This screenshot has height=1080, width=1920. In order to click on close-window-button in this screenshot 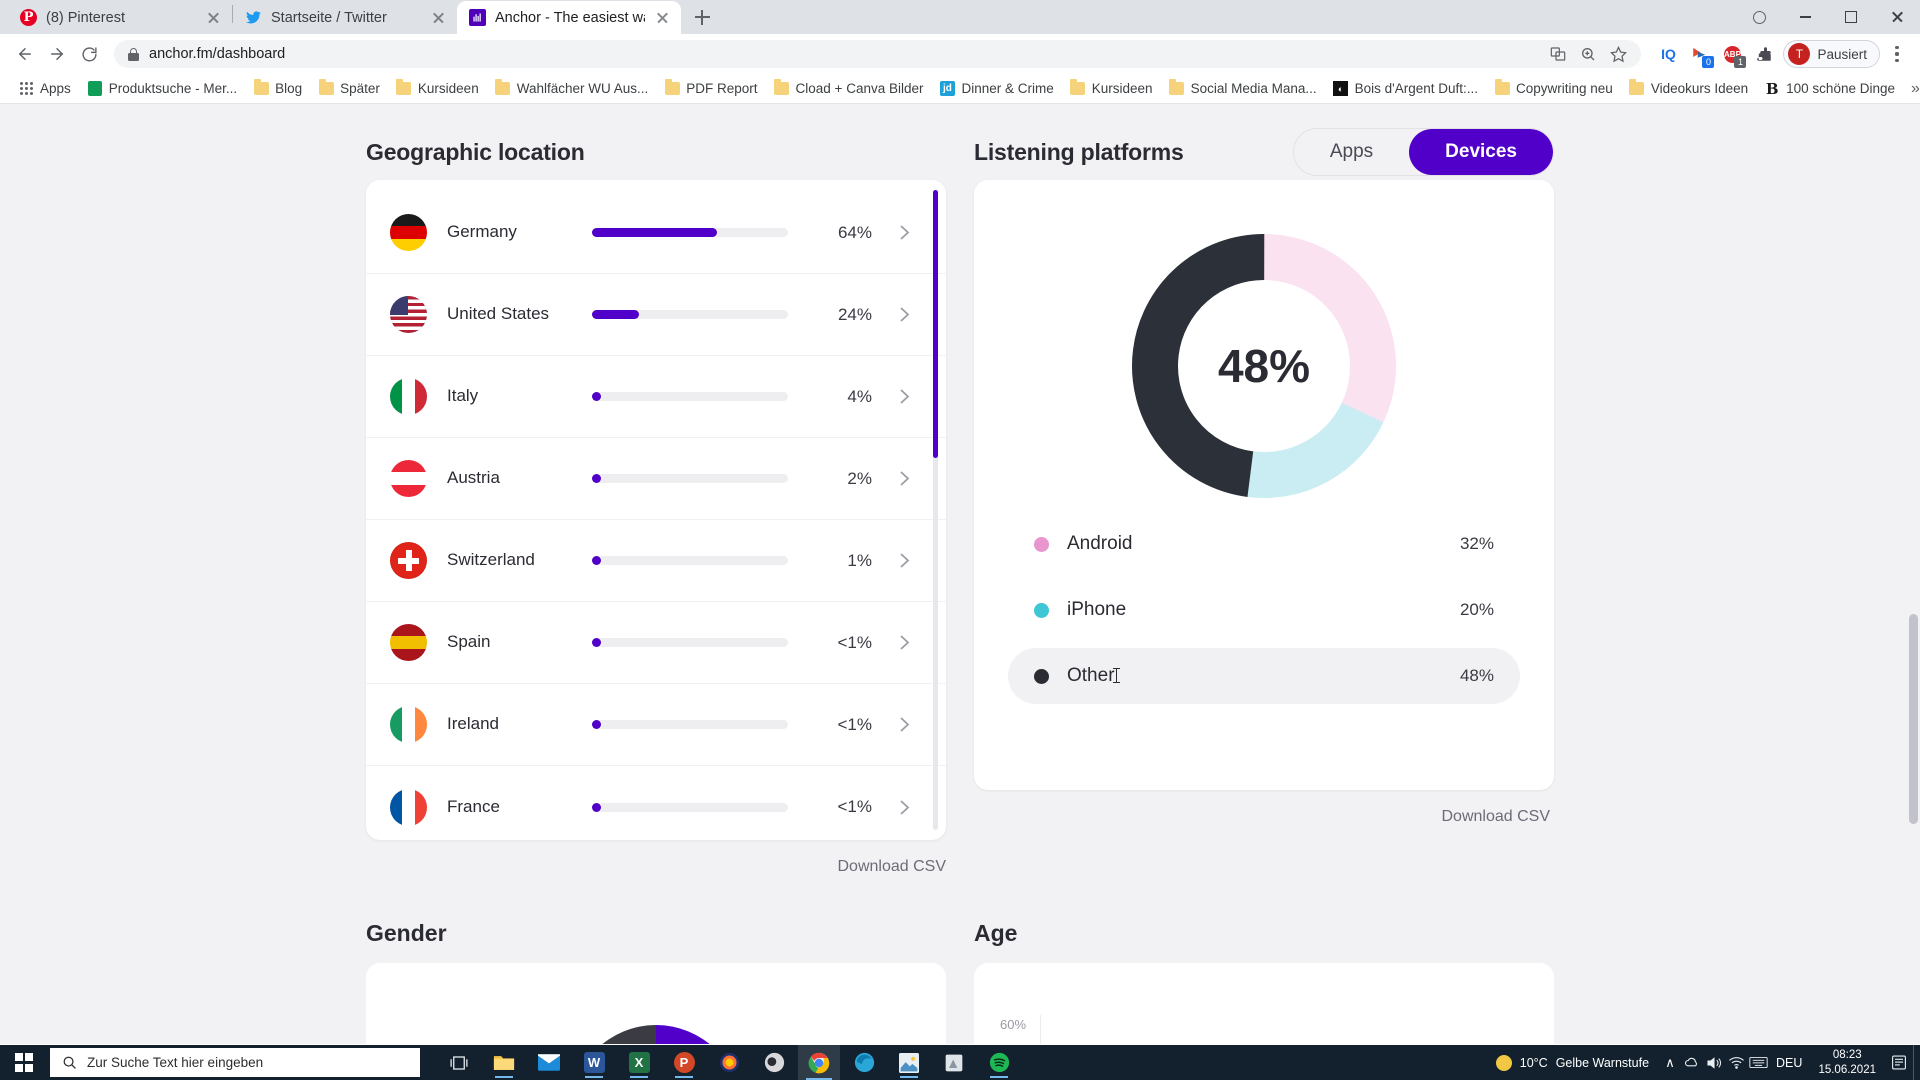, I will do `click(1897, 17)`.